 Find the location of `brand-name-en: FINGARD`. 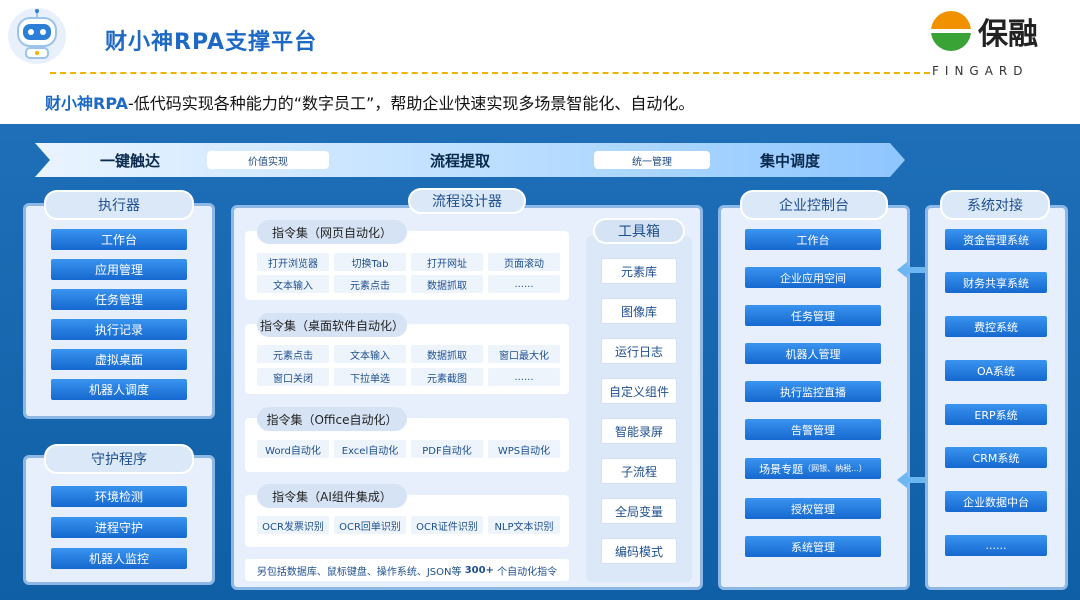

brand-name-en: FINGARD is located at coordinates (980, 71).